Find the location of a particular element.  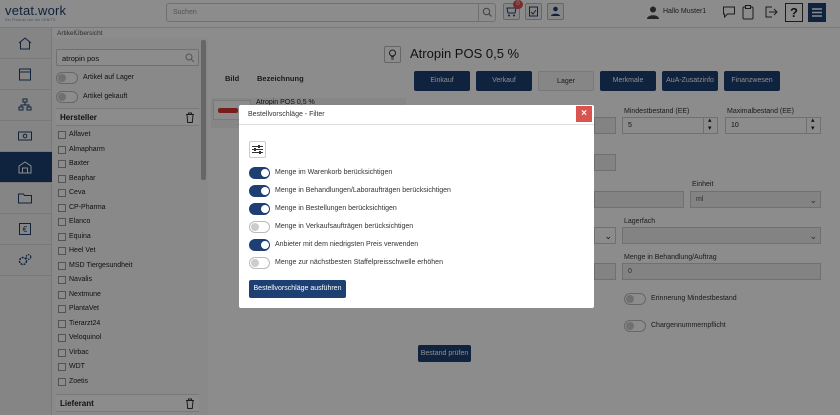

close-icon: × is located at coordinates (584, 113).